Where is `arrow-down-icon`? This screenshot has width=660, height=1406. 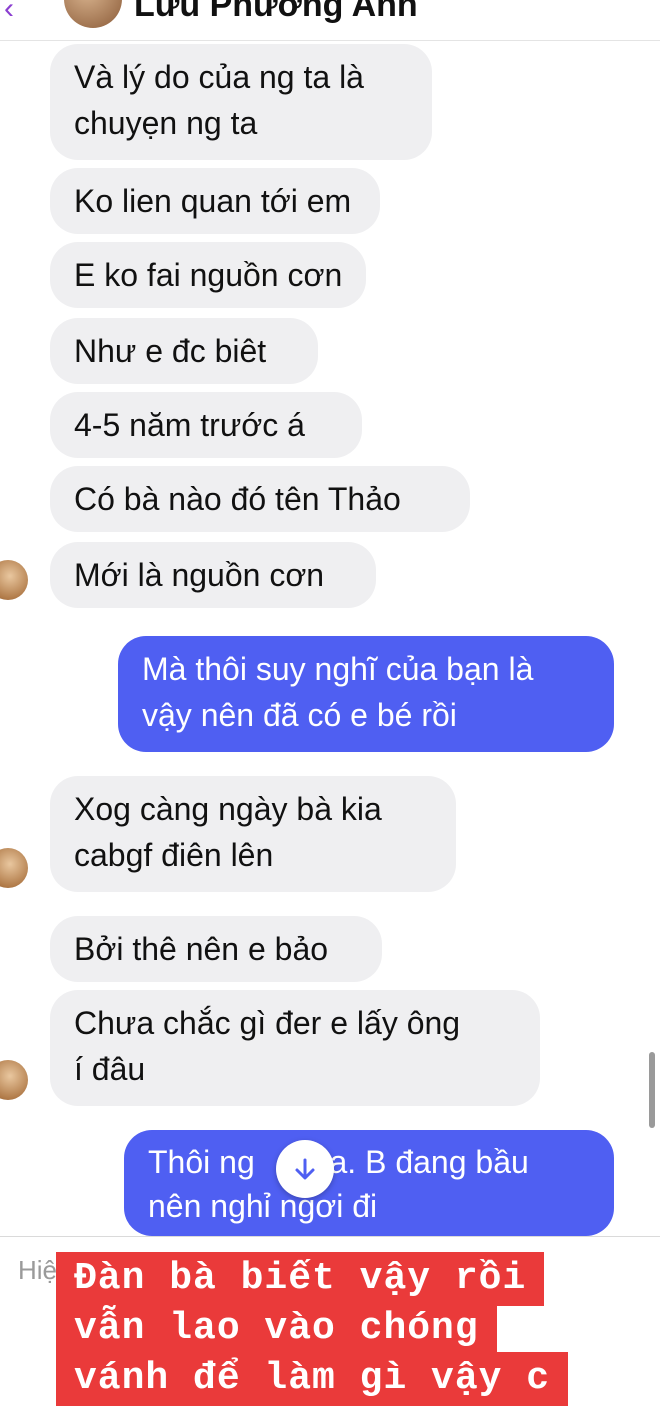
arrow-down-icon is located at coordinates (305, 1169).